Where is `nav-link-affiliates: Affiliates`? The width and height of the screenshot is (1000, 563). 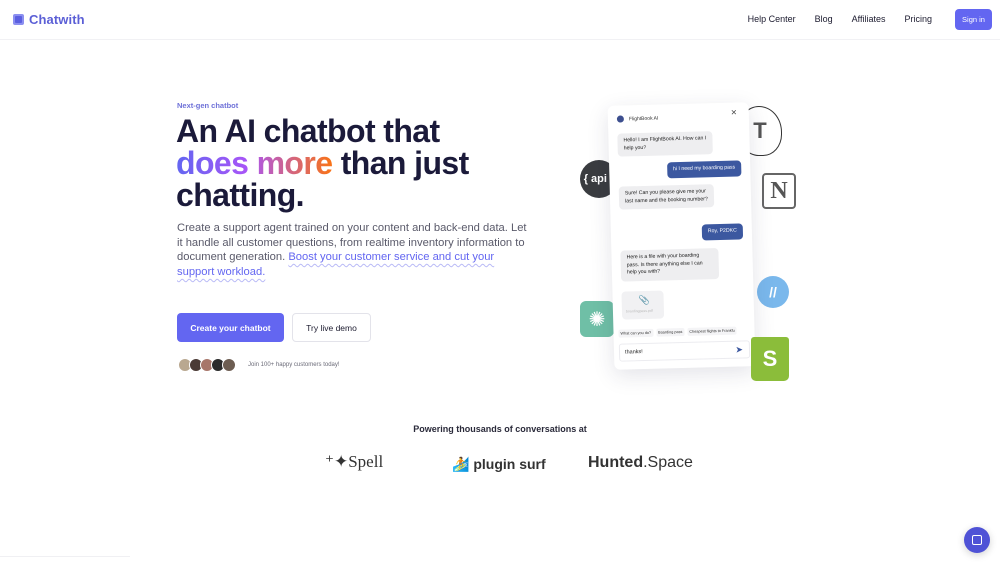 nav-link-affiliates: Affiliates is located at coordinates (869, 19).